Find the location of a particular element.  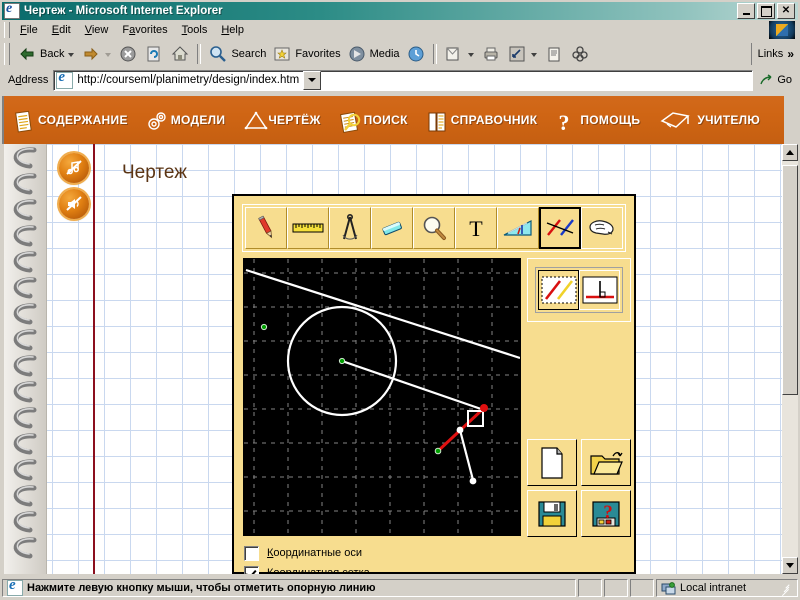

drawing-toolbar: T is located at coordinates (434, 228).